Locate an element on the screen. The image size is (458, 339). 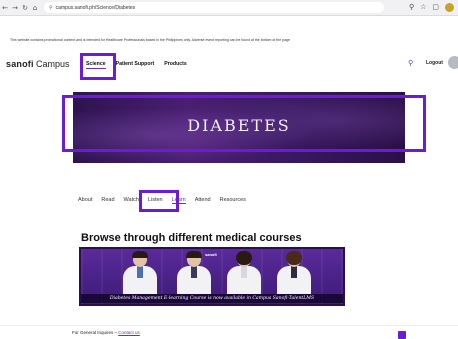
url-text: campus.sanofi.ph/Science/Diabetes is located at coordinates (95, 7).